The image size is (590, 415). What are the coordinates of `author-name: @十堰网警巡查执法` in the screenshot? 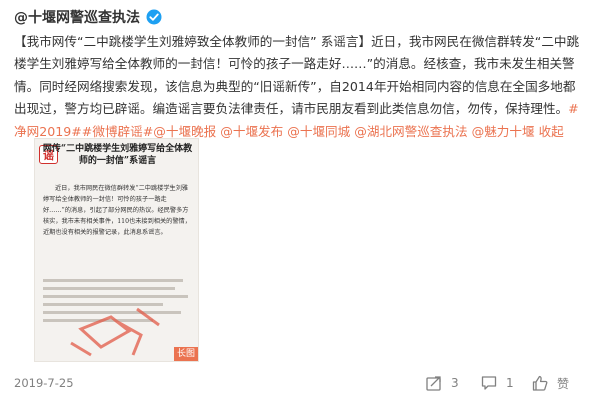 It's located at (77, 17).